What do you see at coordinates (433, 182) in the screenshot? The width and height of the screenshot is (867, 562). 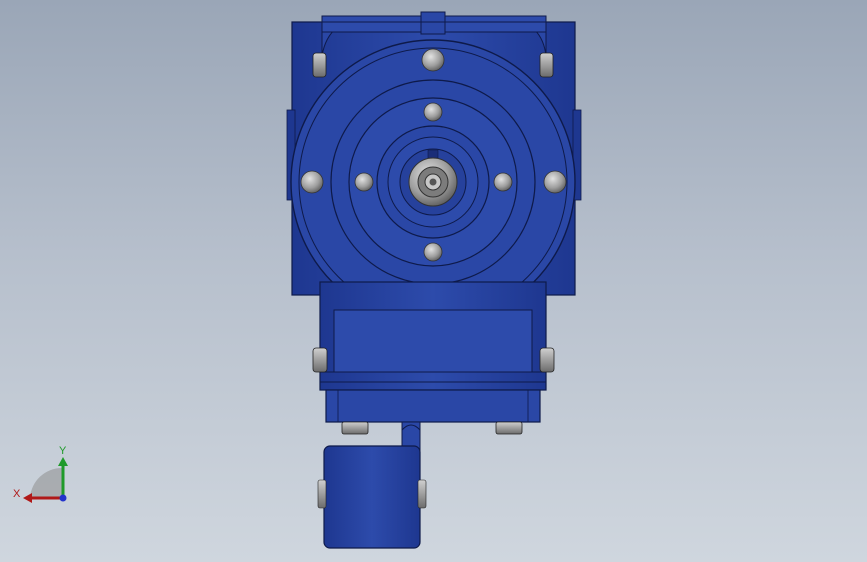 I see `output-shaft` at bounding box center [433, 182].